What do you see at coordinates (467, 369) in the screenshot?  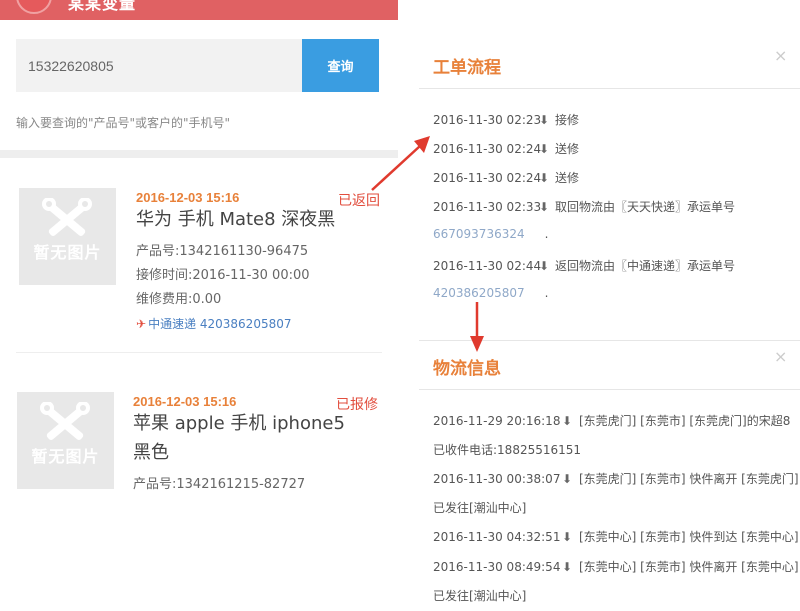 I see `logistics-title: 物流信息` at bounding box center [467, 369].